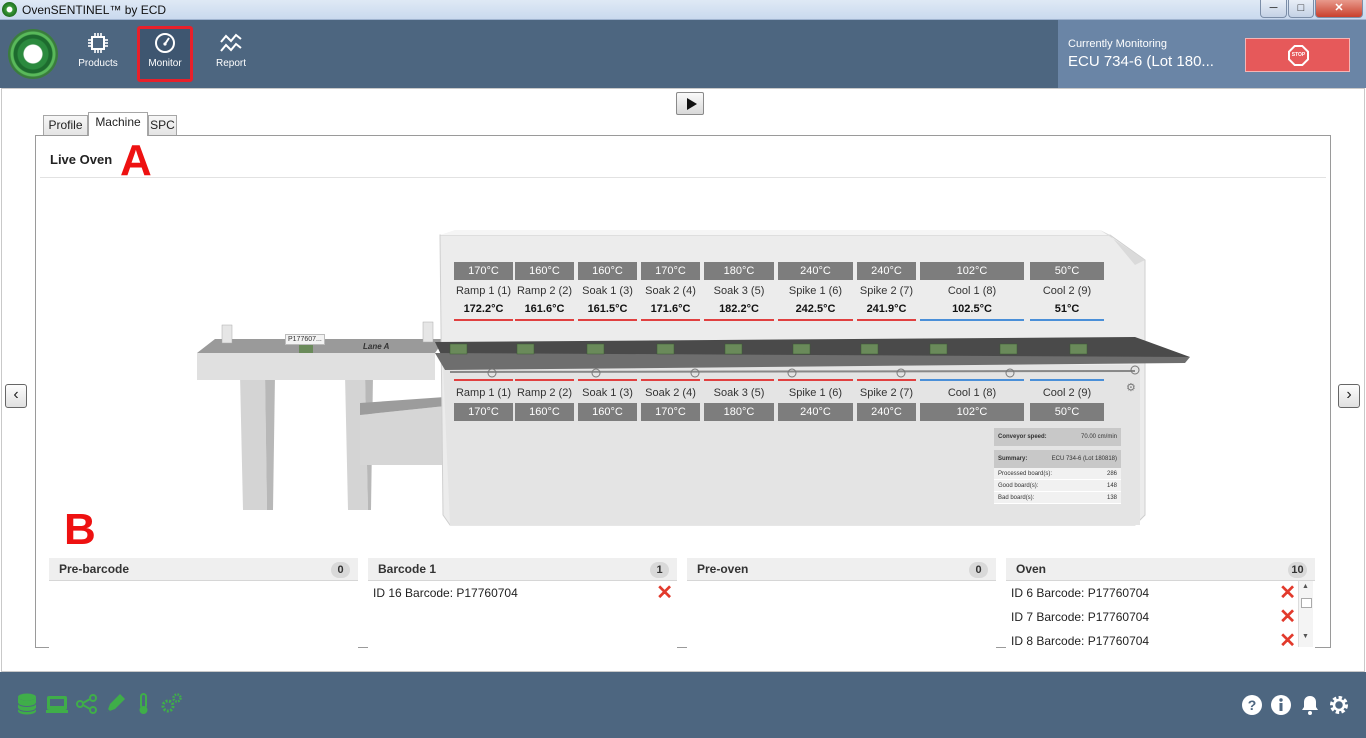  I want to click on next-arrow-button: ›, so click(1349, 396).